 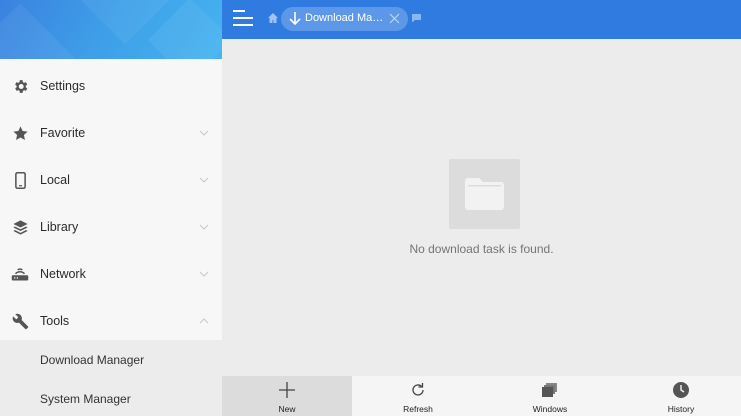 I want to click on empty-folder-placeholder, so click(x=484, y=194).